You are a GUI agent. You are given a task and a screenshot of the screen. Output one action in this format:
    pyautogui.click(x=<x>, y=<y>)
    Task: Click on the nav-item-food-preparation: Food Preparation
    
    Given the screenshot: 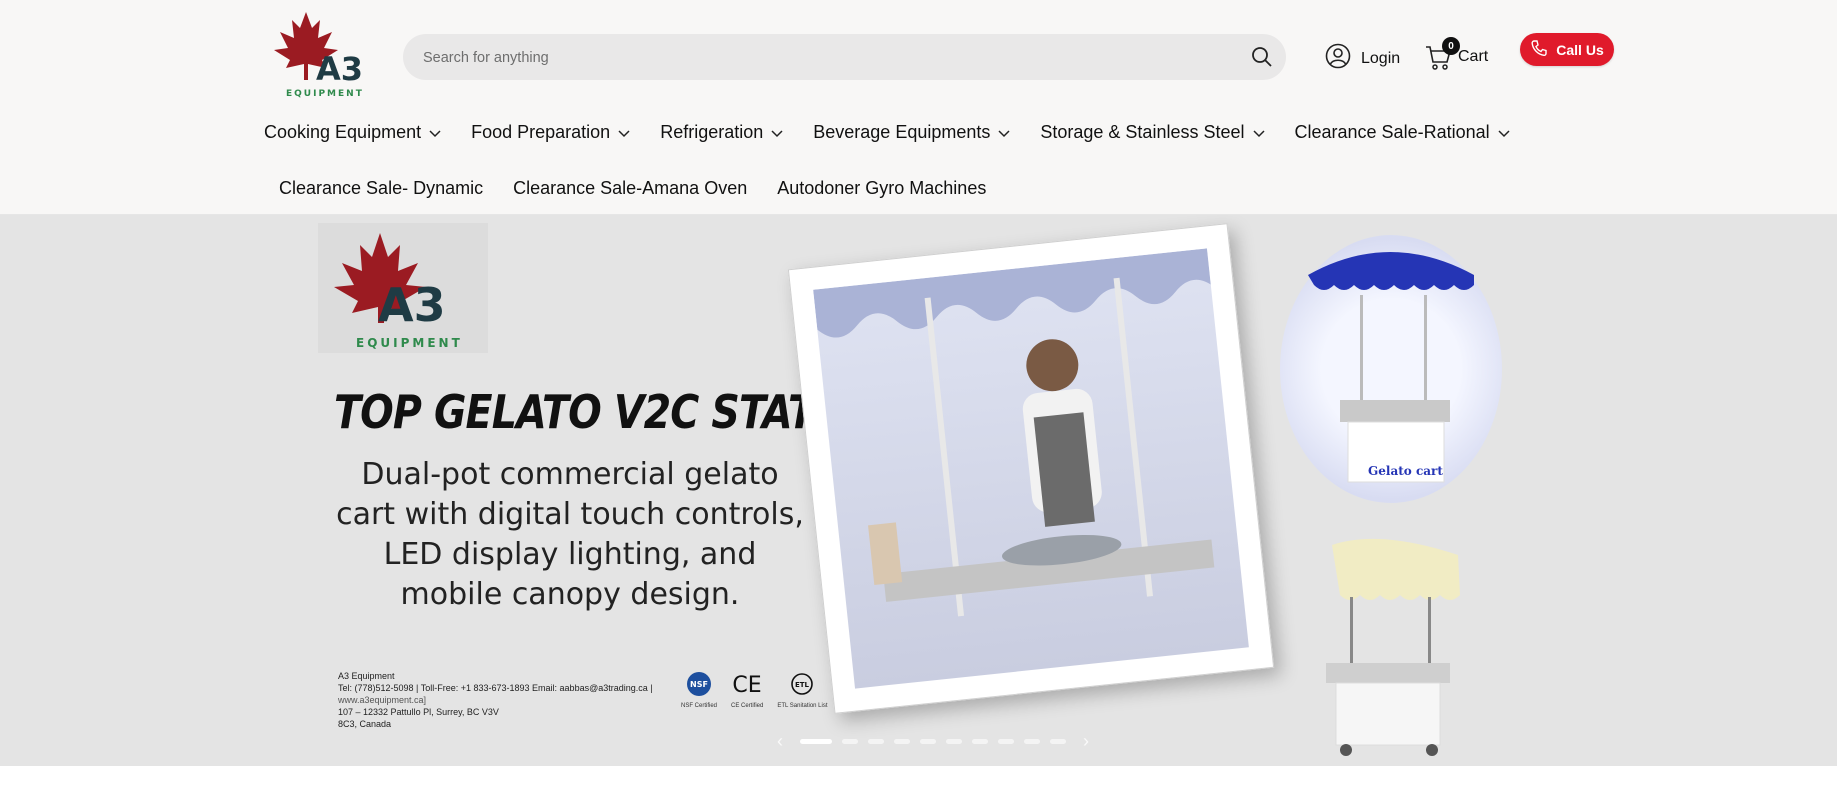 What is the action you would take?
    pyautogui.click(x=550, y=132)
    